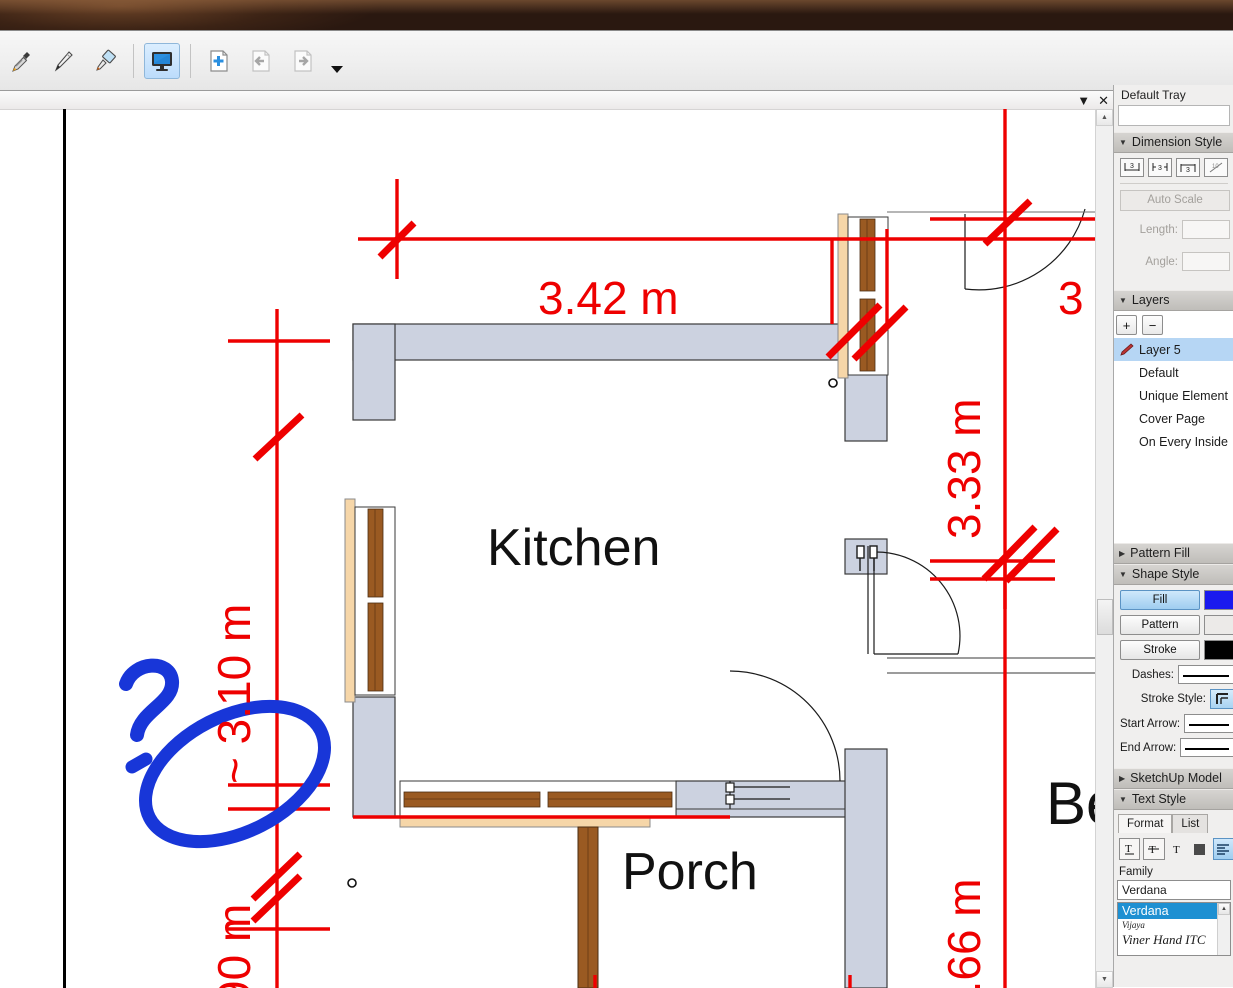  Describe the element at coordinates (1105, 617) in the screenshot. I see `scrollbar-thumb` at that location.